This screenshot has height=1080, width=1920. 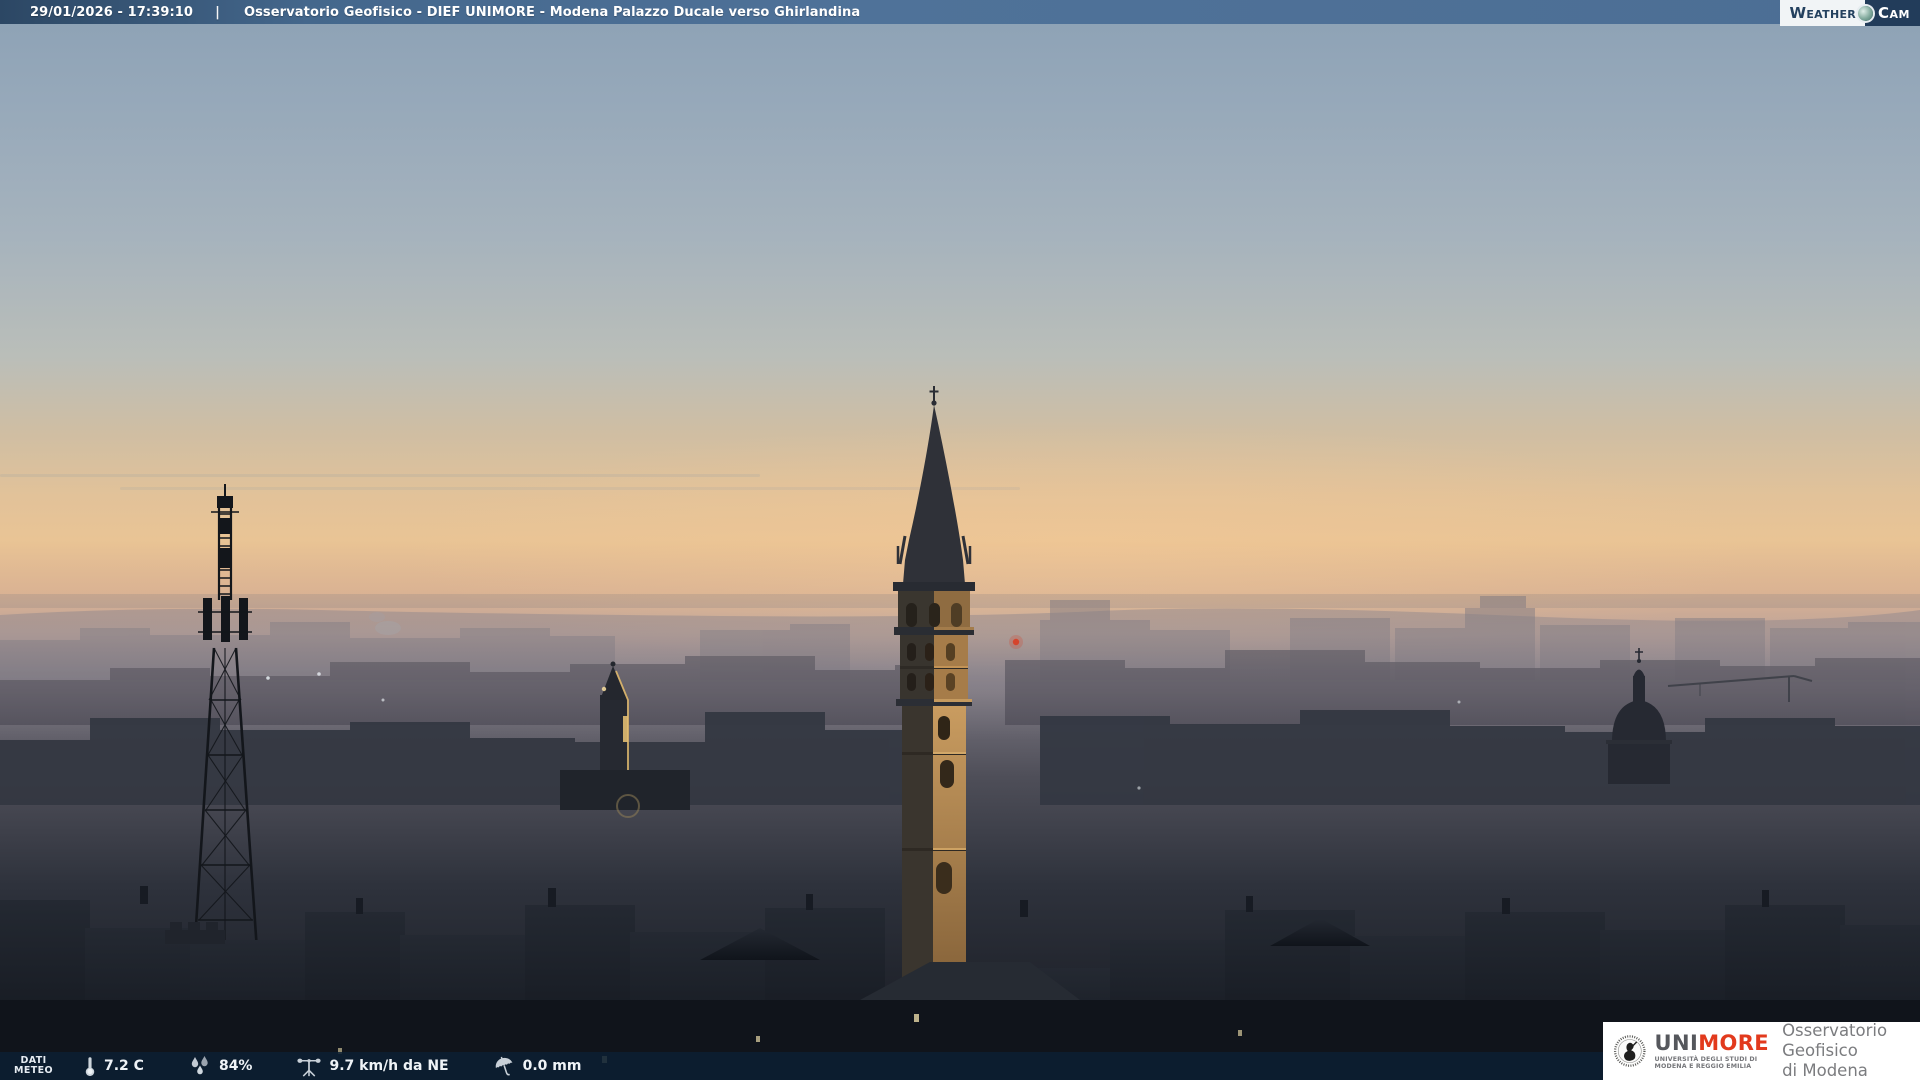 What do you see at coordinates (1823, 13) in the screenshot?
I see `weather-label: Weather` at bounding box center [1823, 13].